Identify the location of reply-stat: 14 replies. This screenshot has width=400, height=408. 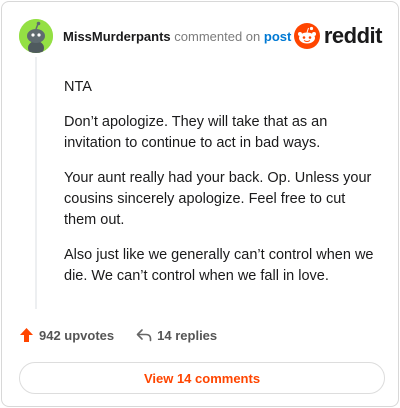
(176, 335).